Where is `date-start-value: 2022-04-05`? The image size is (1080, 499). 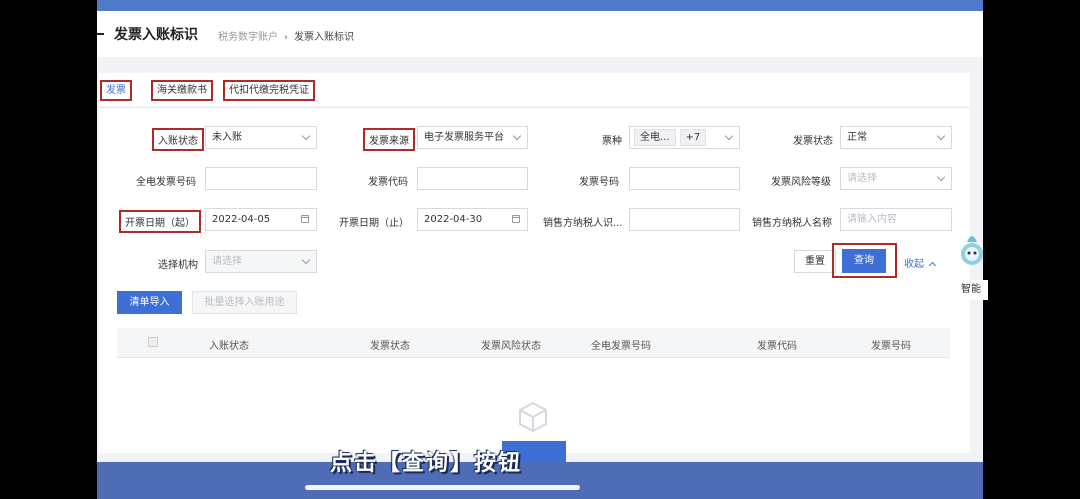 date-start-value: 2022-04-05 is located at coordinates (241, 219).